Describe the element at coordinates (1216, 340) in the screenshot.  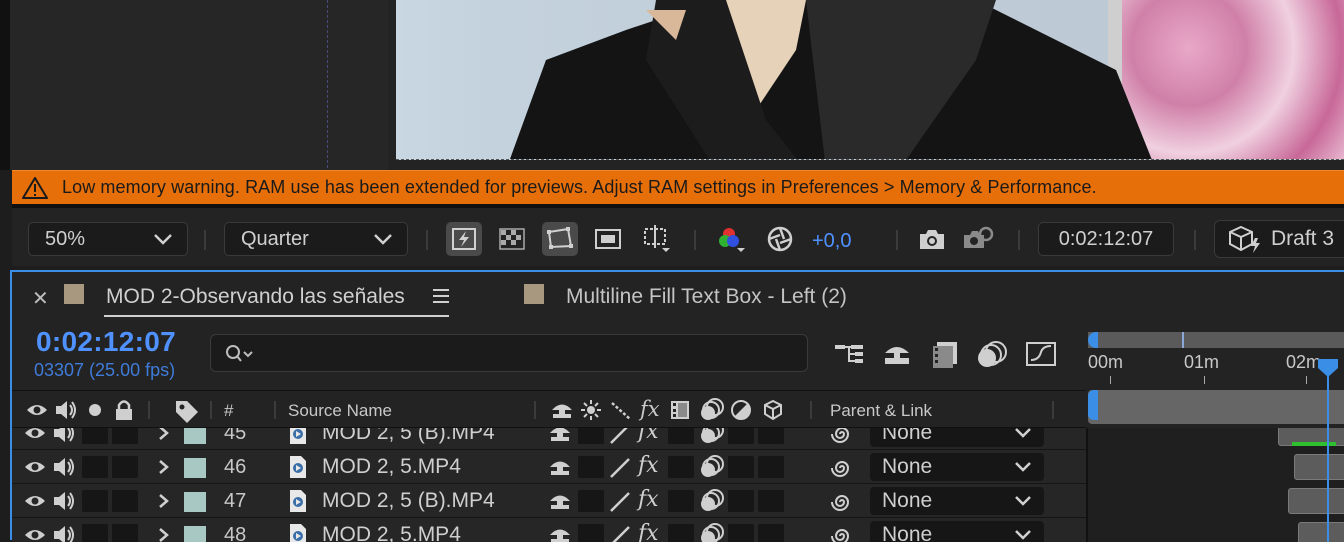
I see `work-area-bar` at that location.